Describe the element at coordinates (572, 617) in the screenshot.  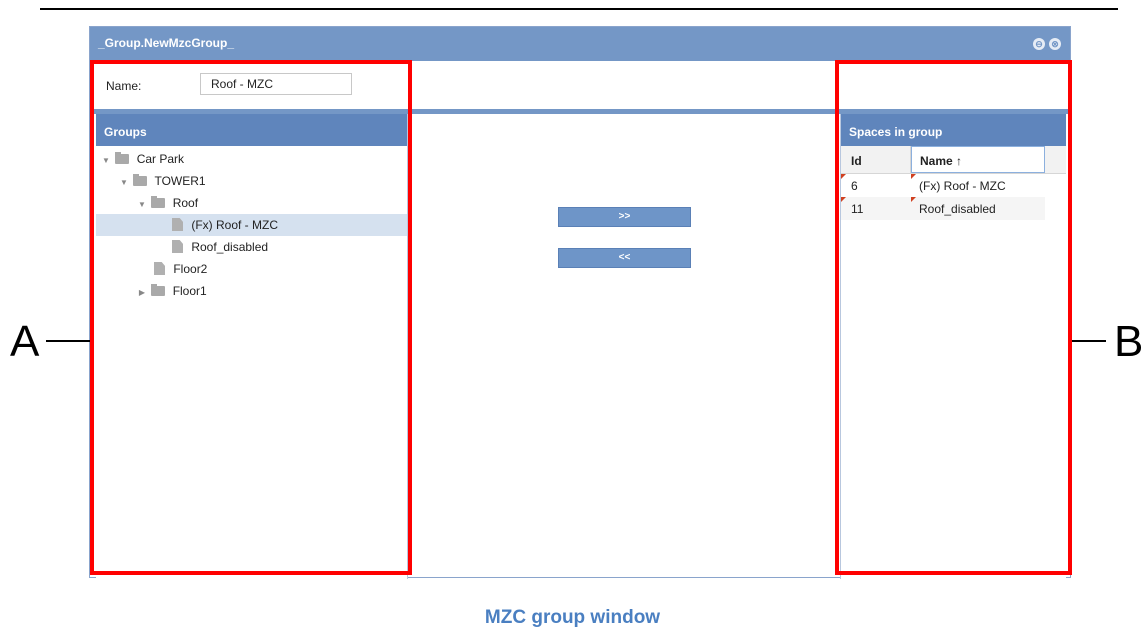
I see `figure-caption: MZC group window` at that location.